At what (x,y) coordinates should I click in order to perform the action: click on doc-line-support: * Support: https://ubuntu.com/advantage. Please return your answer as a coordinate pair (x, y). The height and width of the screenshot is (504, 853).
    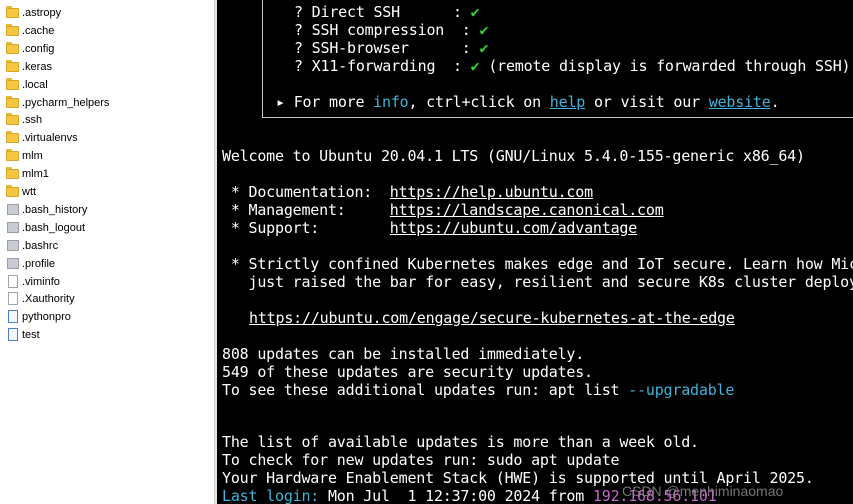
    Looking at the image, I should click on (430, 228).